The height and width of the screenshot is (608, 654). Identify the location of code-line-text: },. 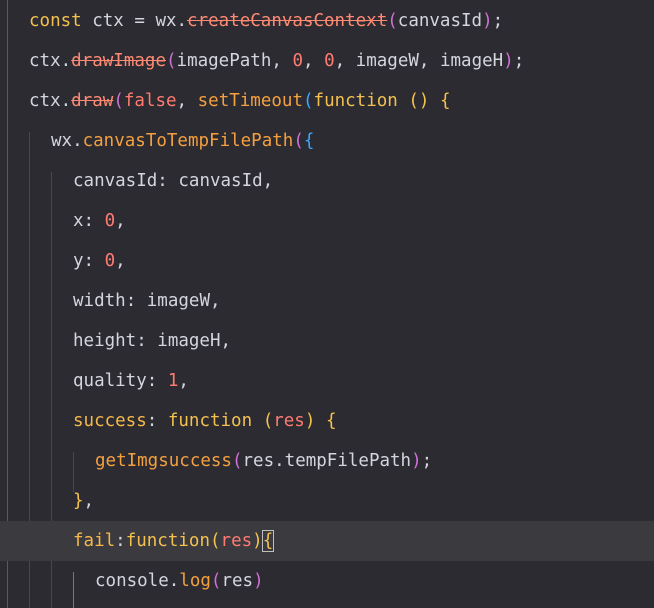
(83, 501).